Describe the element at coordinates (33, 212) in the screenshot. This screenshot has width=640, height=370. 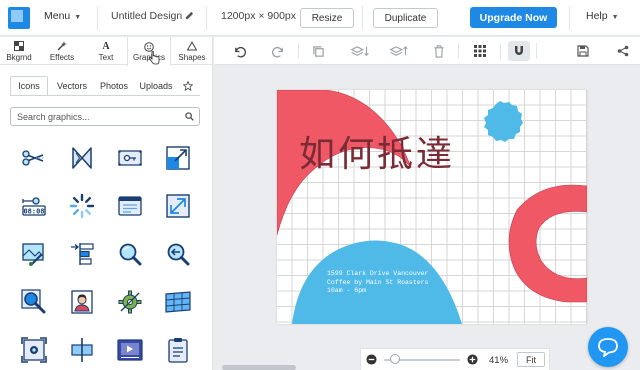
I see `svg-text: 08:08` at that location.